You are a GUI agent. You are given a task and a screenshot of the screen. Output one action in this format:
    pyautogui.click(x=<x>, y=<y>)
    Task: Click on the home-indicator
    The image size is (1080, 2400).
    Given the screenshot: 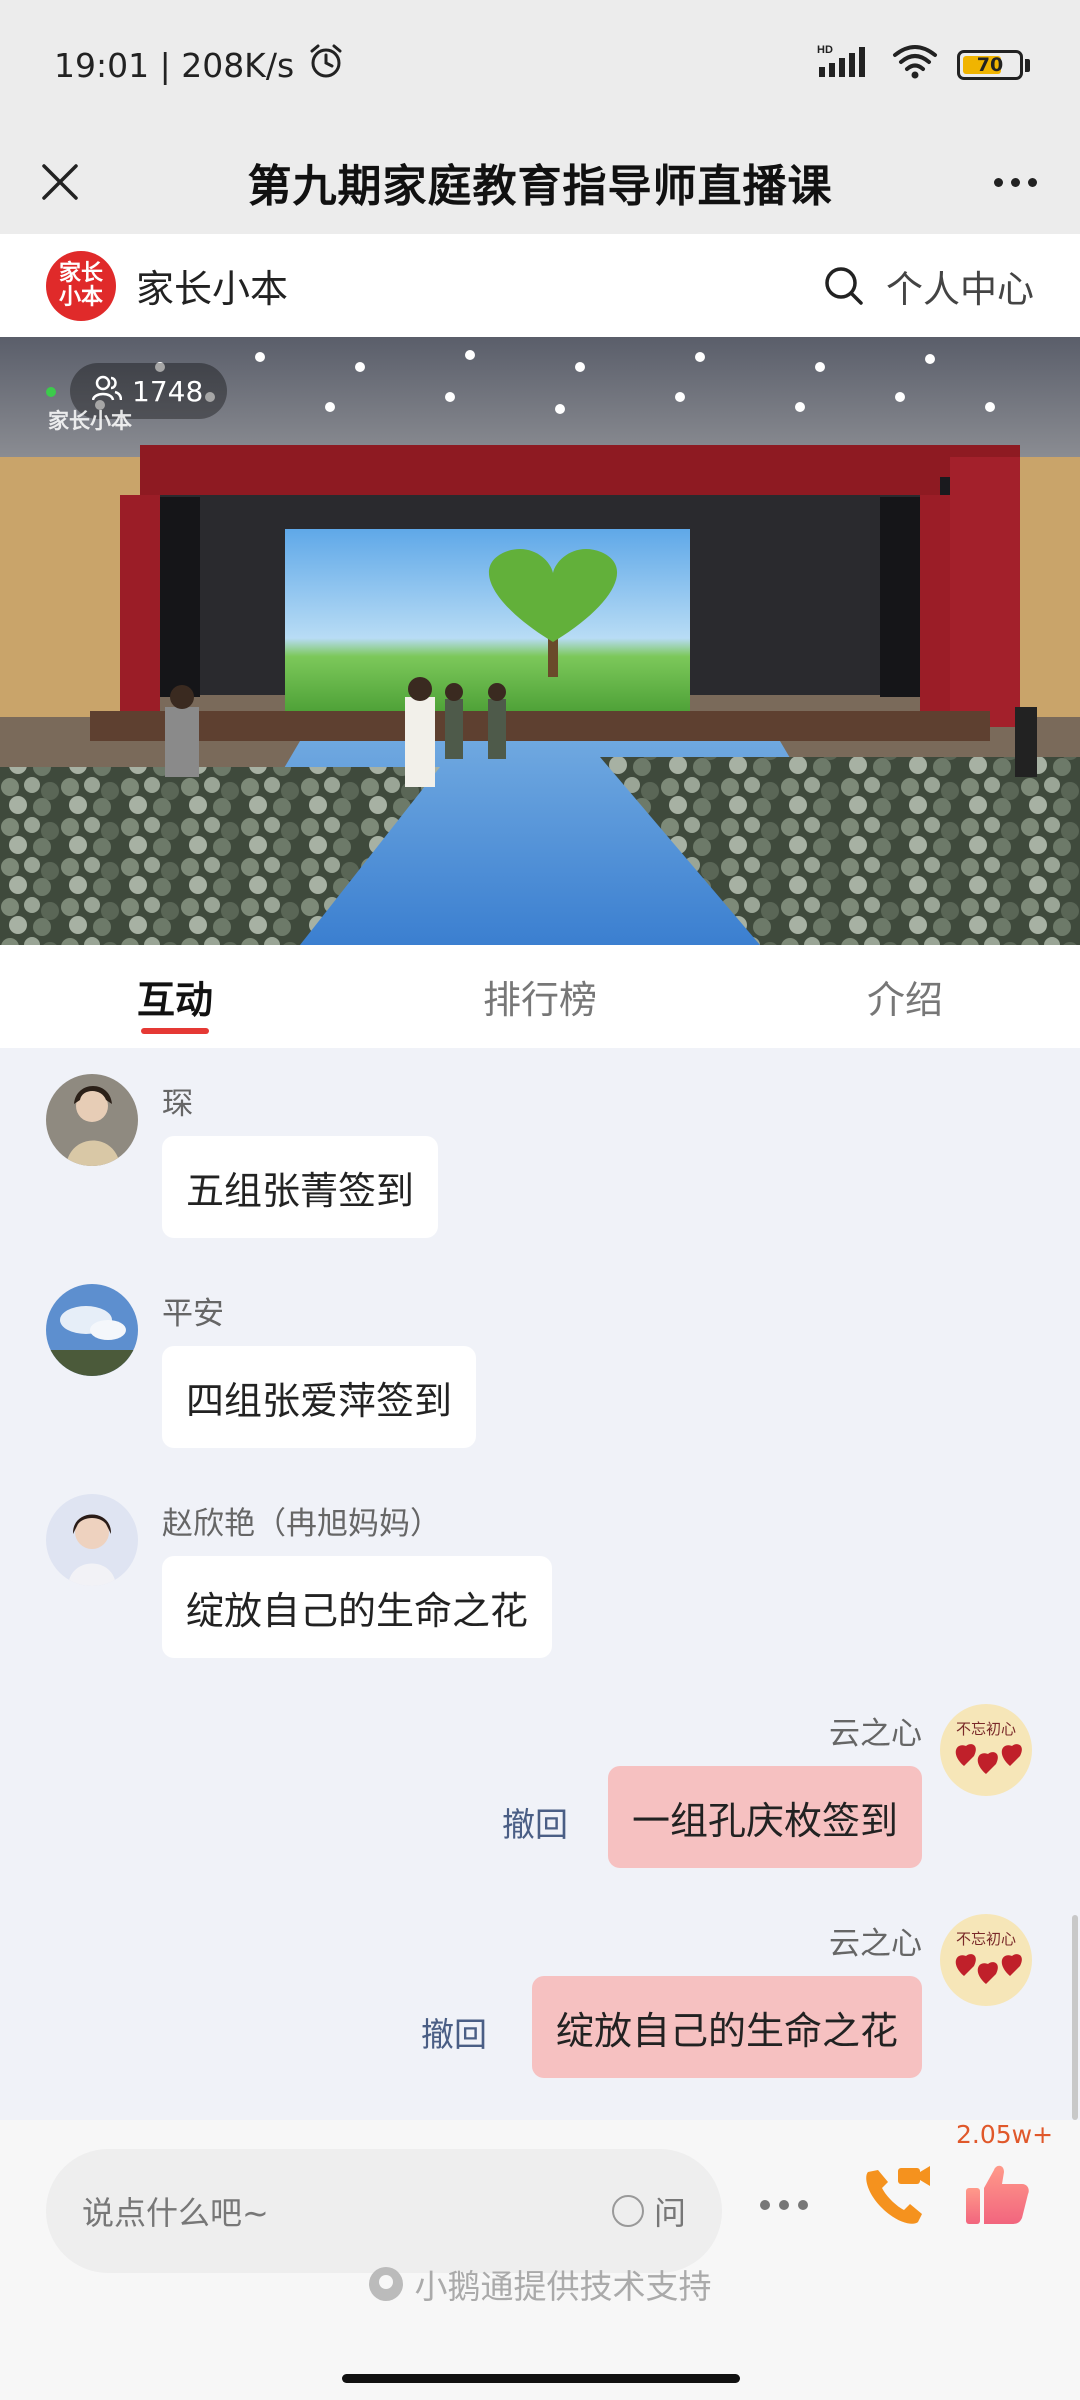 What is the action you would take?
    pyautogui.click(x=541, y=2378)
    